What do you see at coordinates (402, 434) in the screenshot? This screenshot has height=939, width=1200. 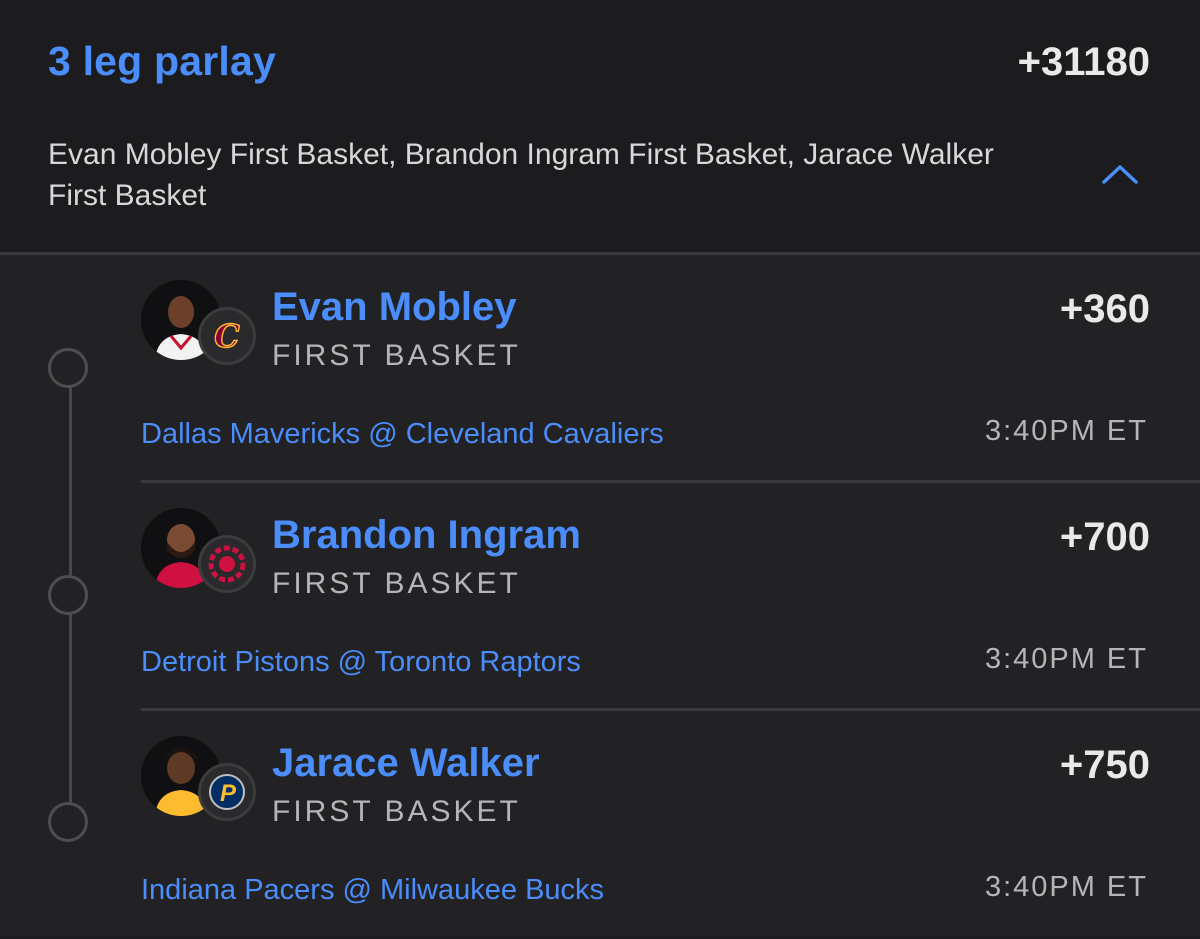 I see `matchup-link: Dallas Mavericks @ Cleveland Cavaliers` at bounding box center [402, 434].